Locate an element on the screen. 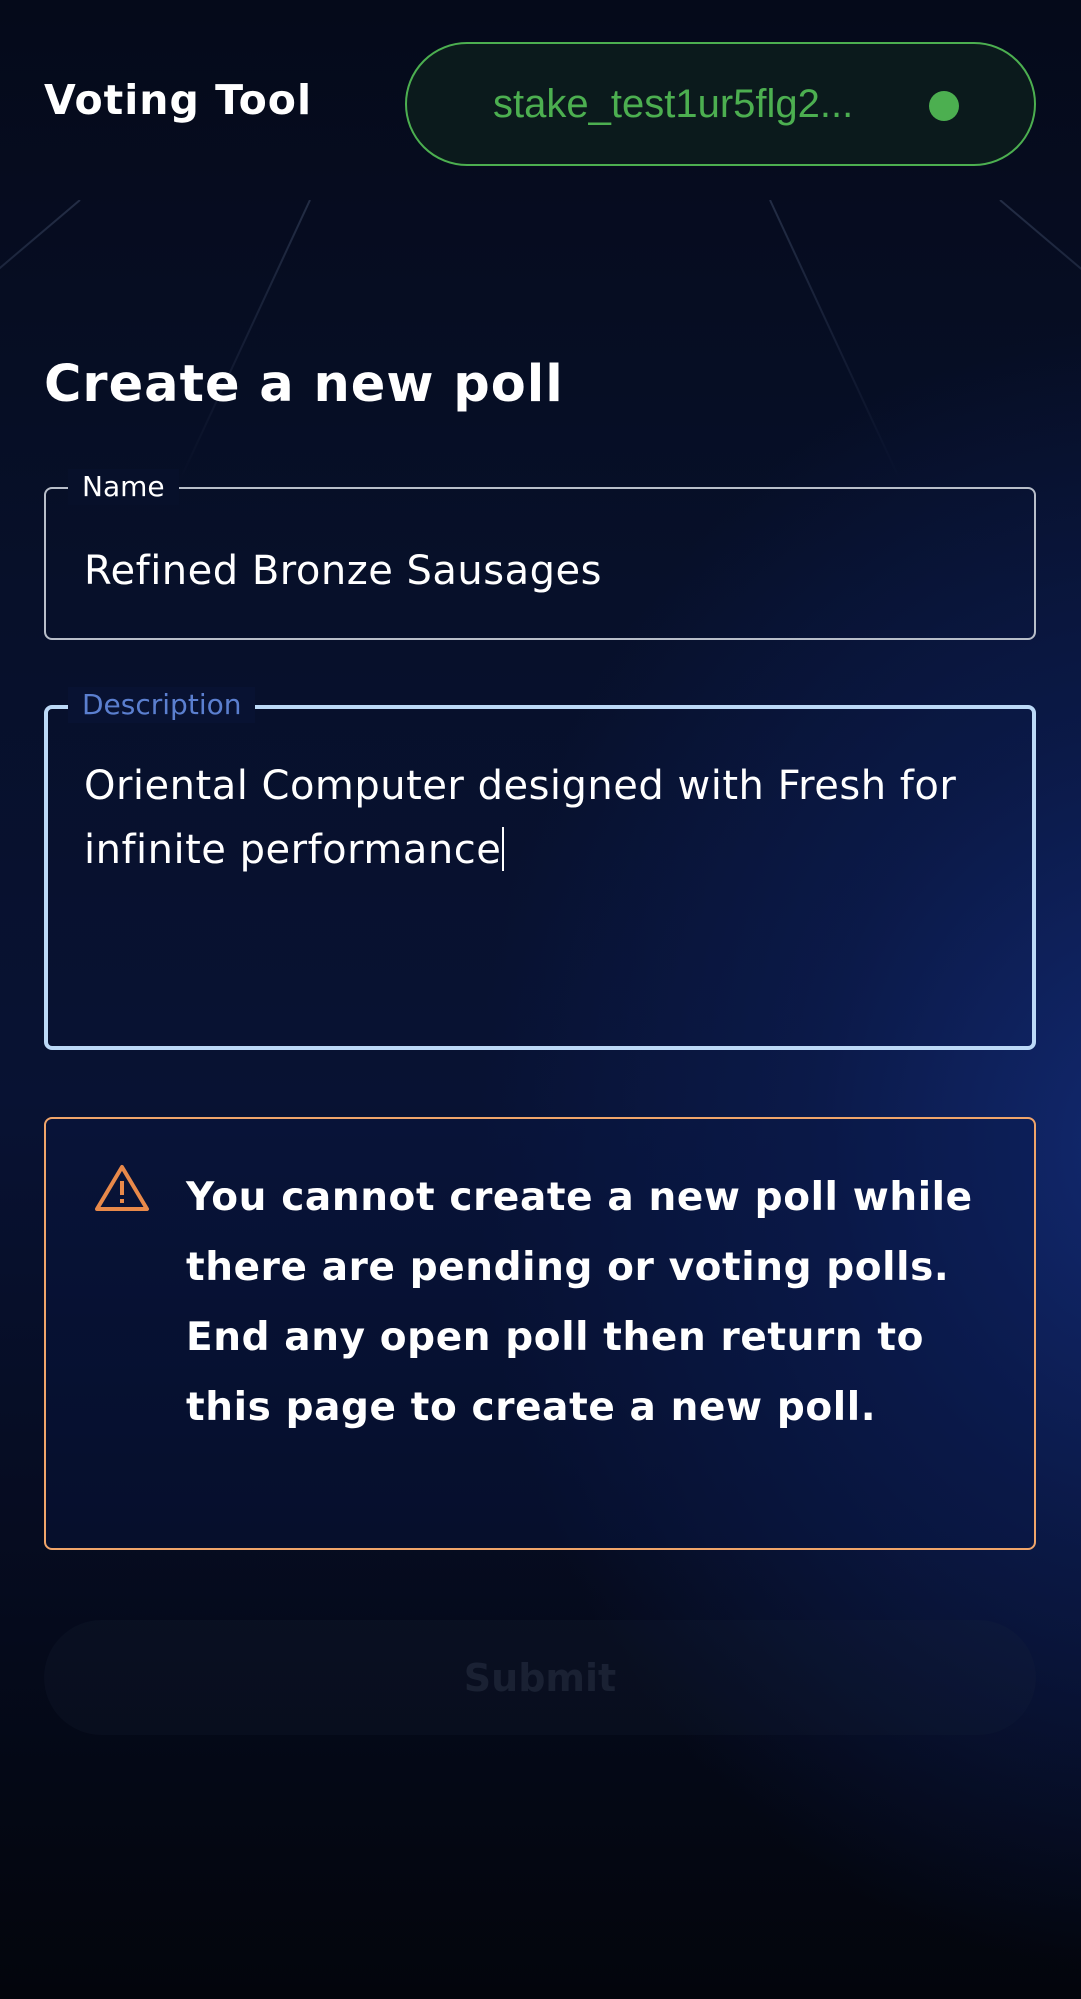  name-field-label: Name is located at coordinates (123, 487).